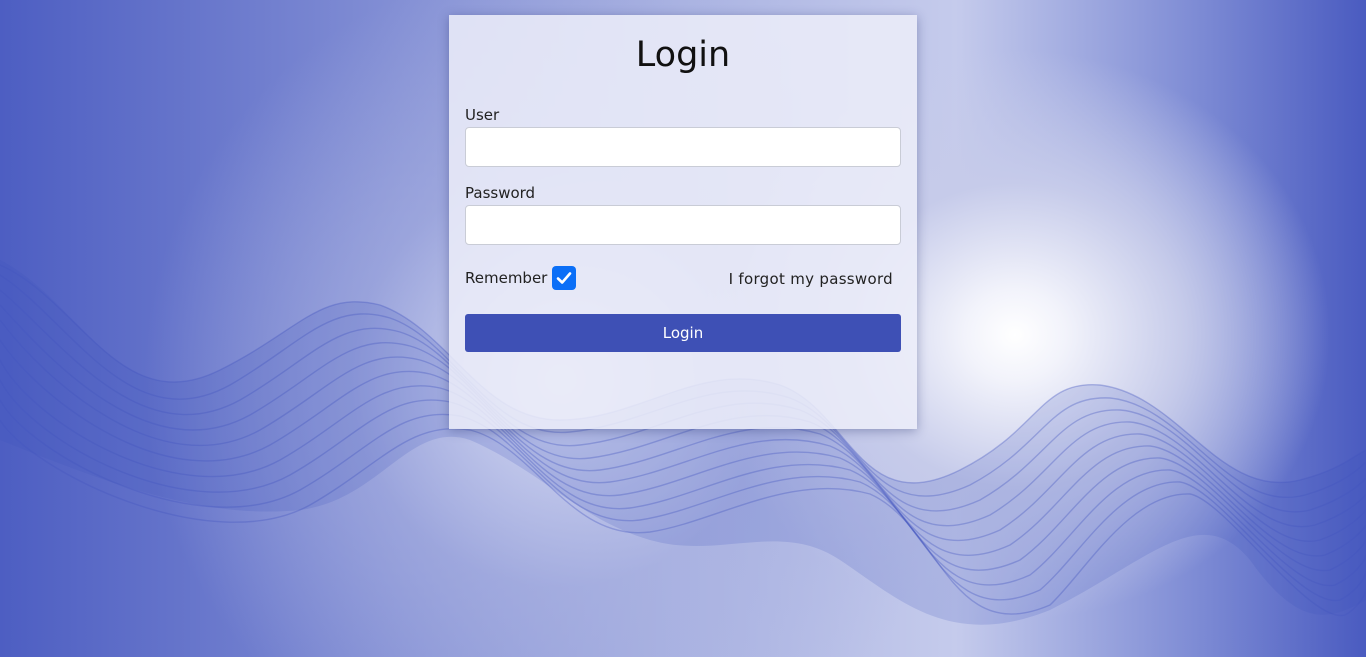 The height and width of the screenshot is (657, 1366). Describe the element at coordinates (500, 193) in the screenshot. I see `password-label: Password` at that location.